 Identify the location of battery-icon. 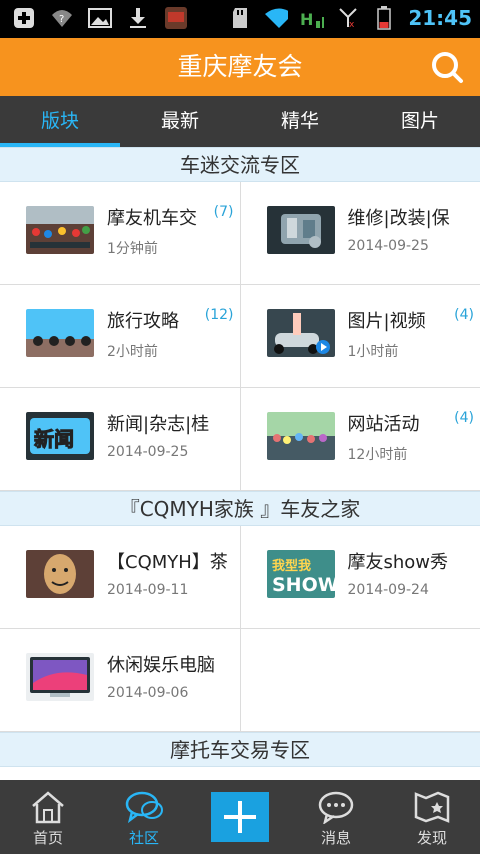
(384, 18).